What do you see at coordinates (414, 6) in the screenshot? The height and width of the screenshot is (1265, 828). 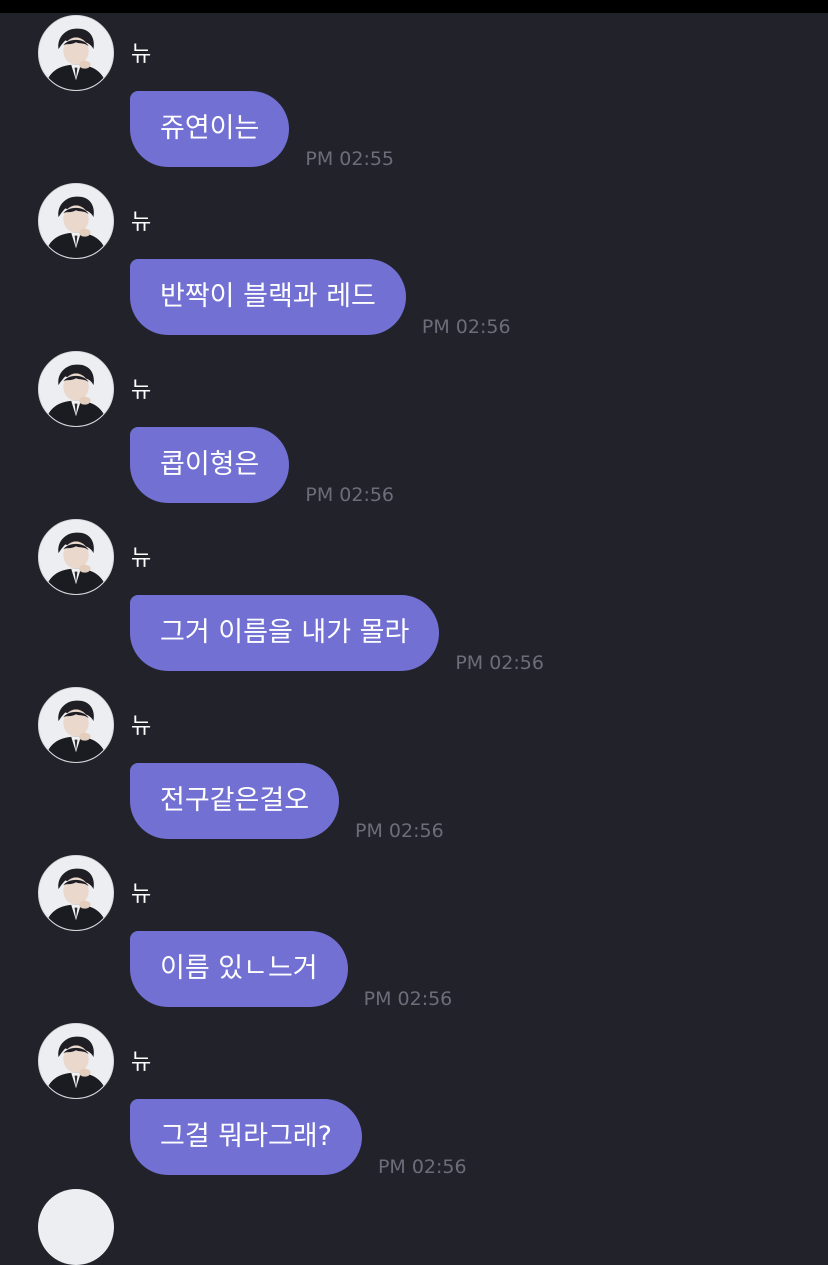 I see `status-bar` at bounding box center [414, 6].